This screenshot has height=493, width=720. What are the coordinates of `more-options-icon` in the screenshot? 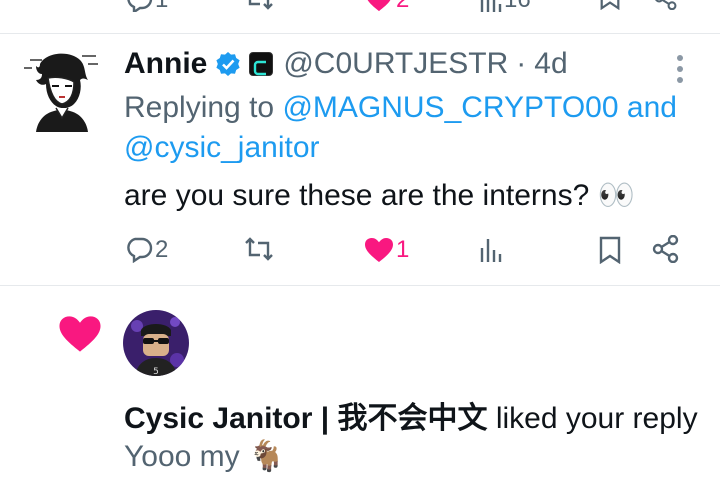 It's located at (680, 69).